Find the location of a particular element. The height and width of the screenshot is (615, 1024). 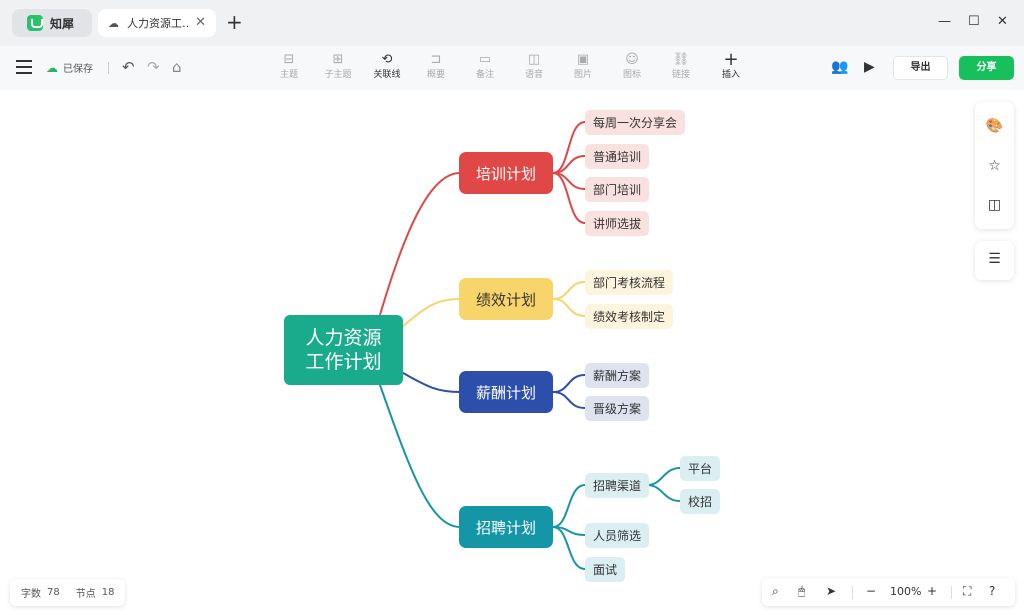

connector-performance is located at coordinates (431, 312).